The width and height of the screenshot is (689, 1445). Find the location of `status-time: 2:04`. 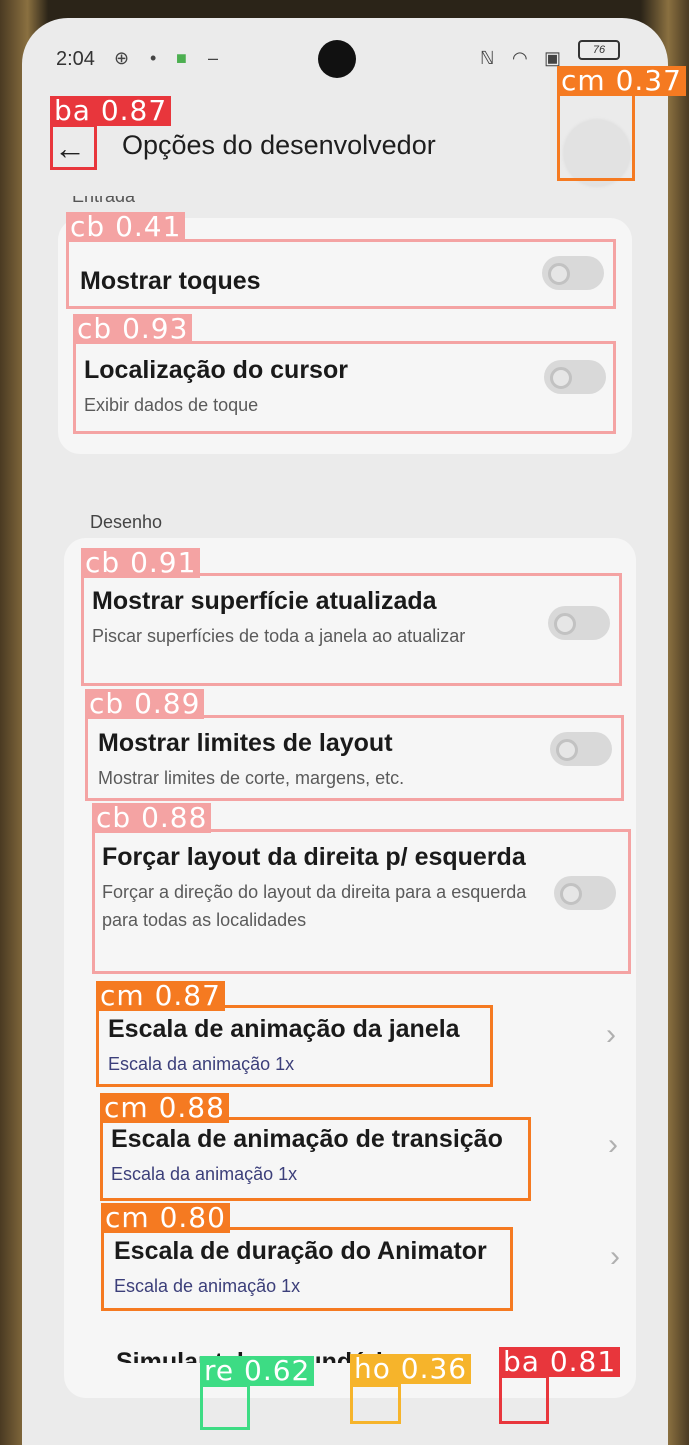

status-time: 2:04 is located at coordinates (75, 59).